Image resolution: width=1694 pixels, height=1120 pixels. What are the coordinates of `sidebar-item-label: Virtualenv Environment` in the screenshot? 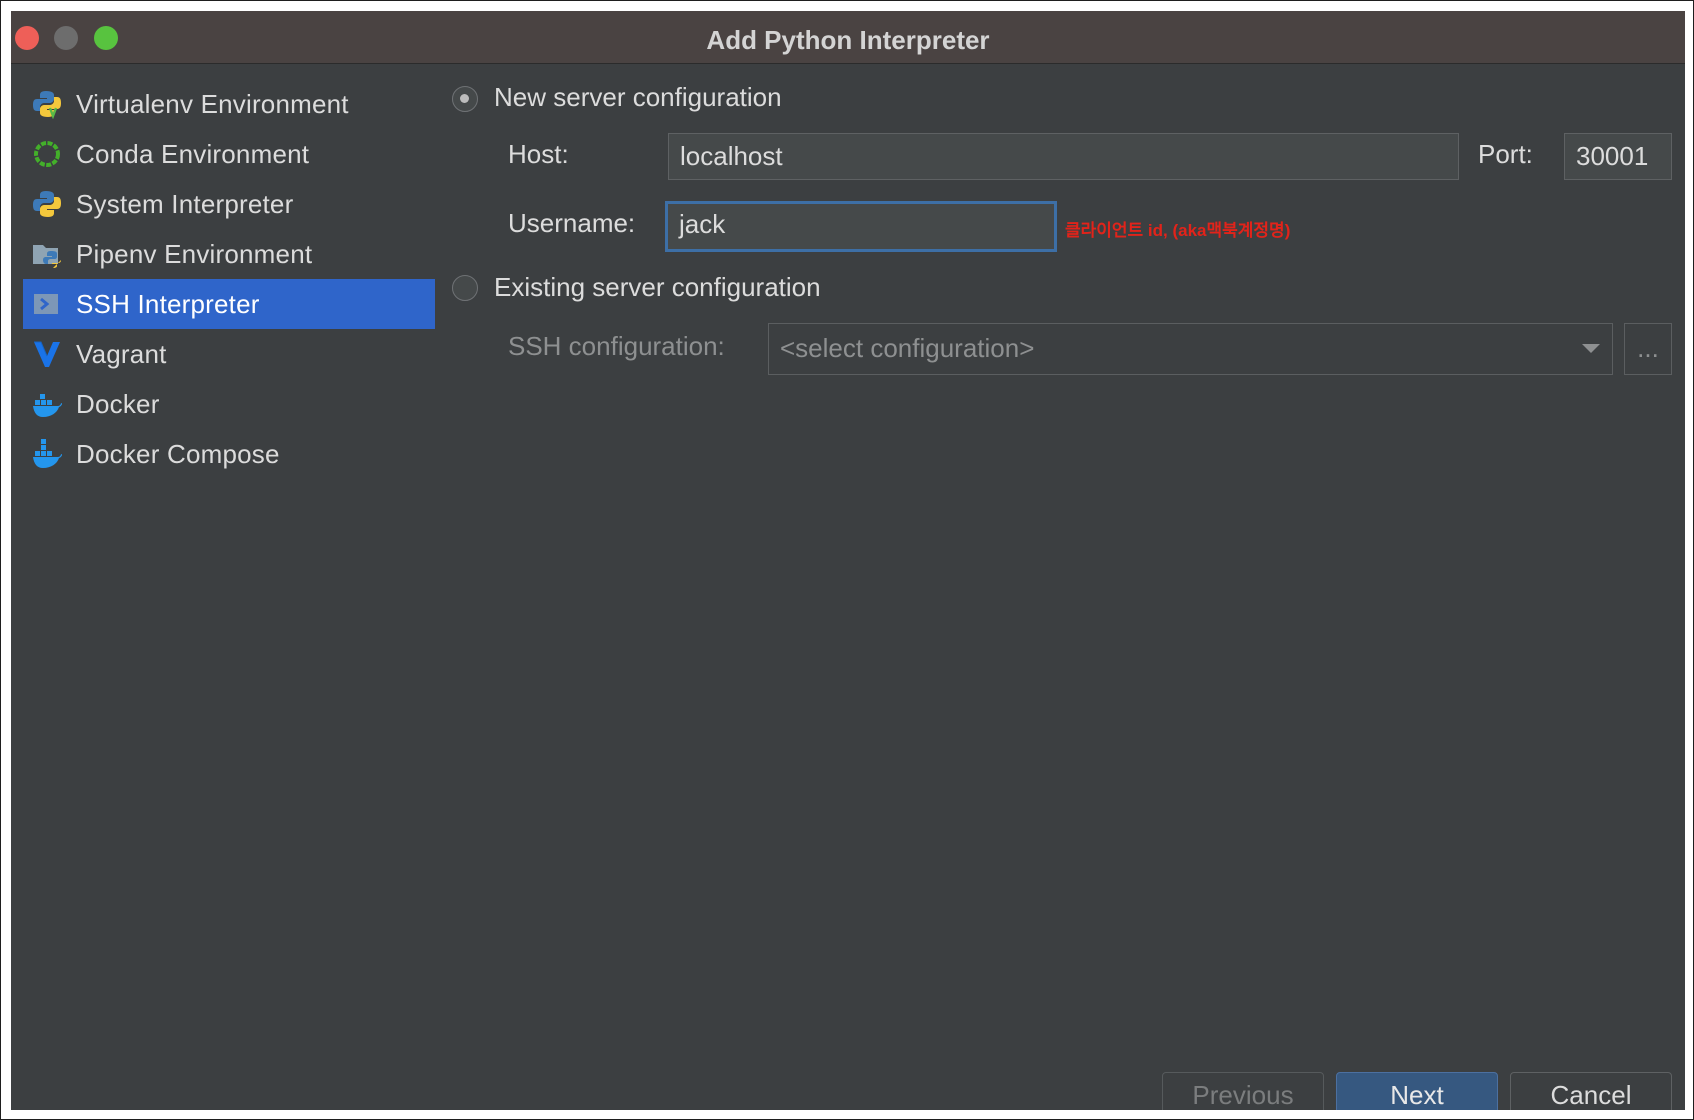 It's located at (212, 104).